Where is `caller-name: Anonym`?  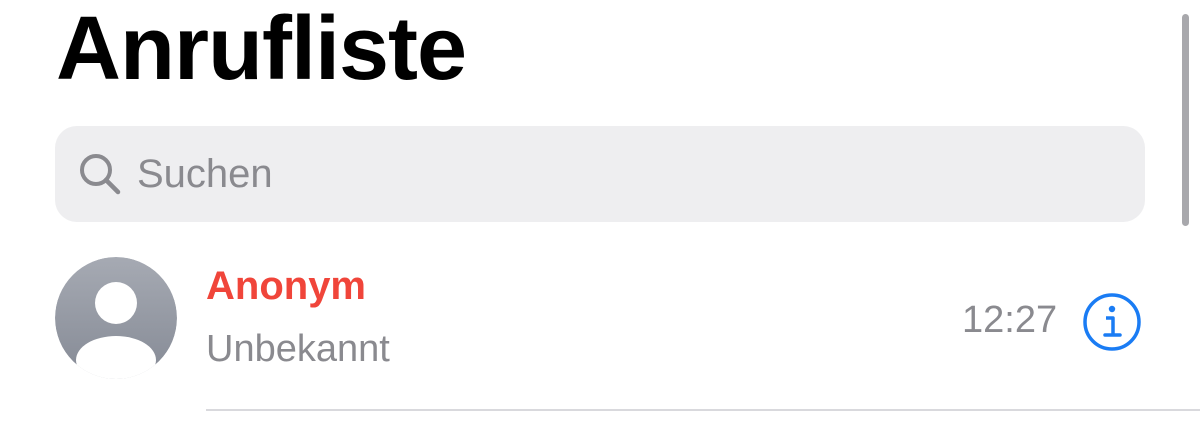 caller-name: Anonym is located at coordinates (286, 286).